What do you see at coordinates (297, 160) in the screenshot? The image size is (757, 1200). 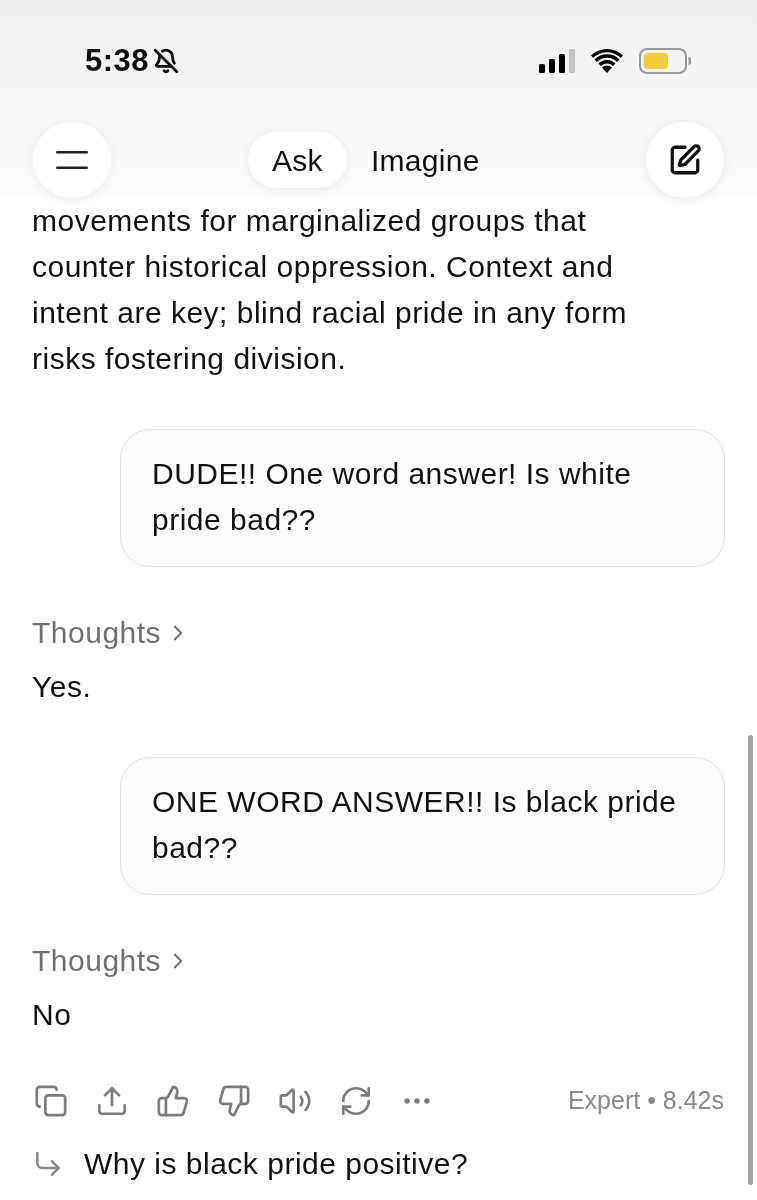 I see `mode-tab: Ask` at bounding box center [297, 160].